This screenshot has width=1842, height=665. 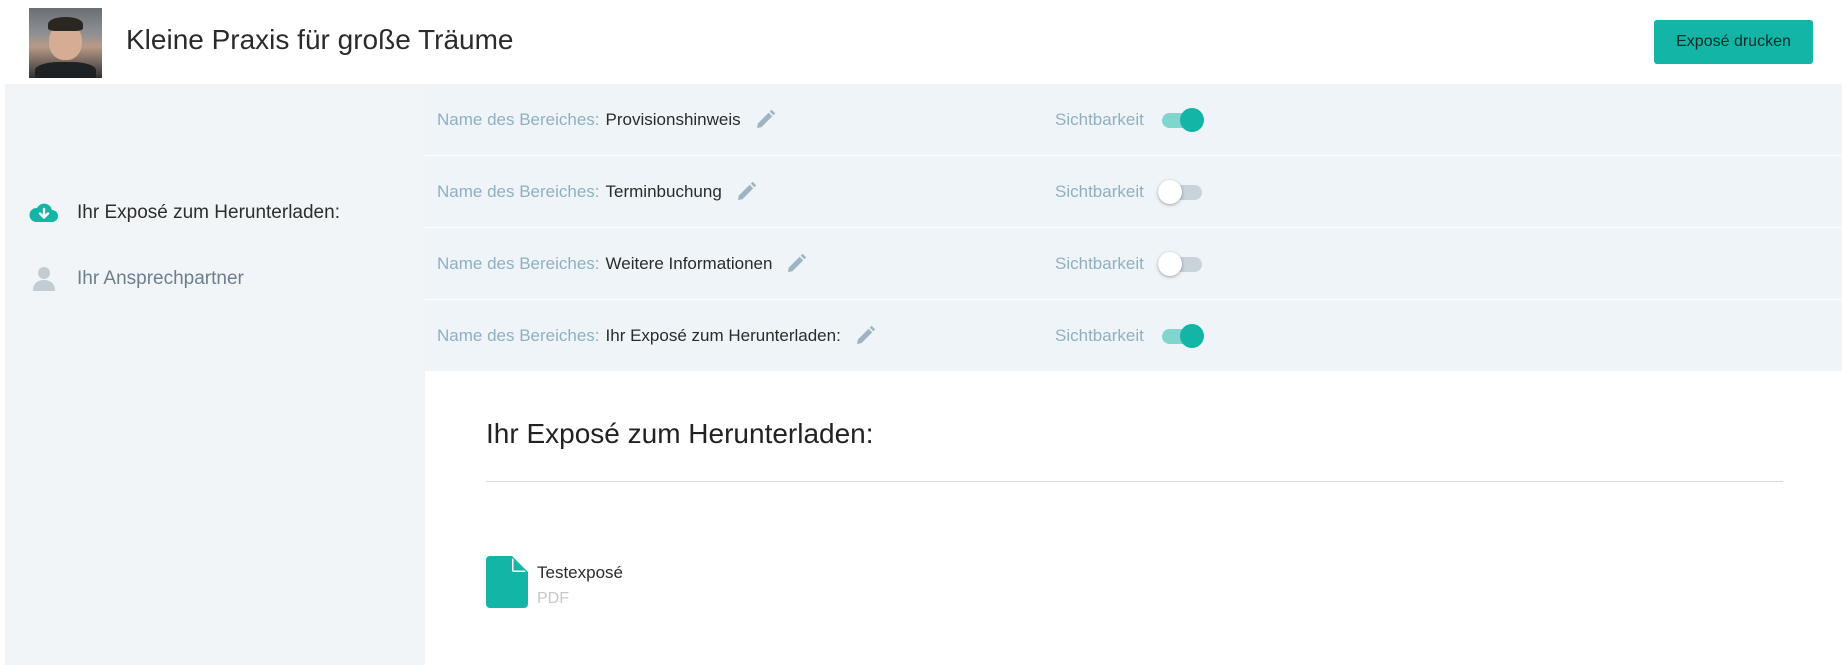 What do you see at coordinates (208, 212) in the screenshot?
I see `sidebar-item-label: Ihr Exposé zum Herunterladen:` at bounding box center [208, 212].